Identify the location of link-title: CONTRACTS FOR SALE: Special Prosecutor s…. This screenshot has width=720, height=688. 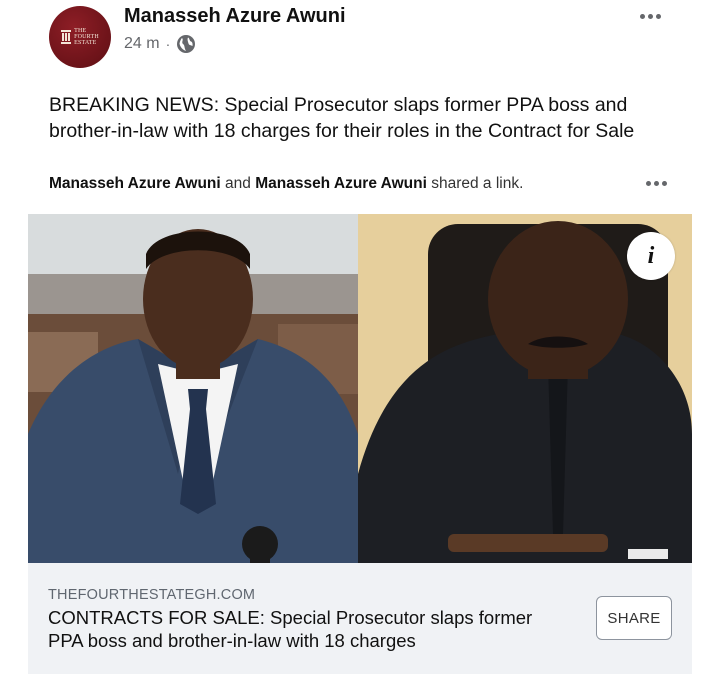
(308, 629).